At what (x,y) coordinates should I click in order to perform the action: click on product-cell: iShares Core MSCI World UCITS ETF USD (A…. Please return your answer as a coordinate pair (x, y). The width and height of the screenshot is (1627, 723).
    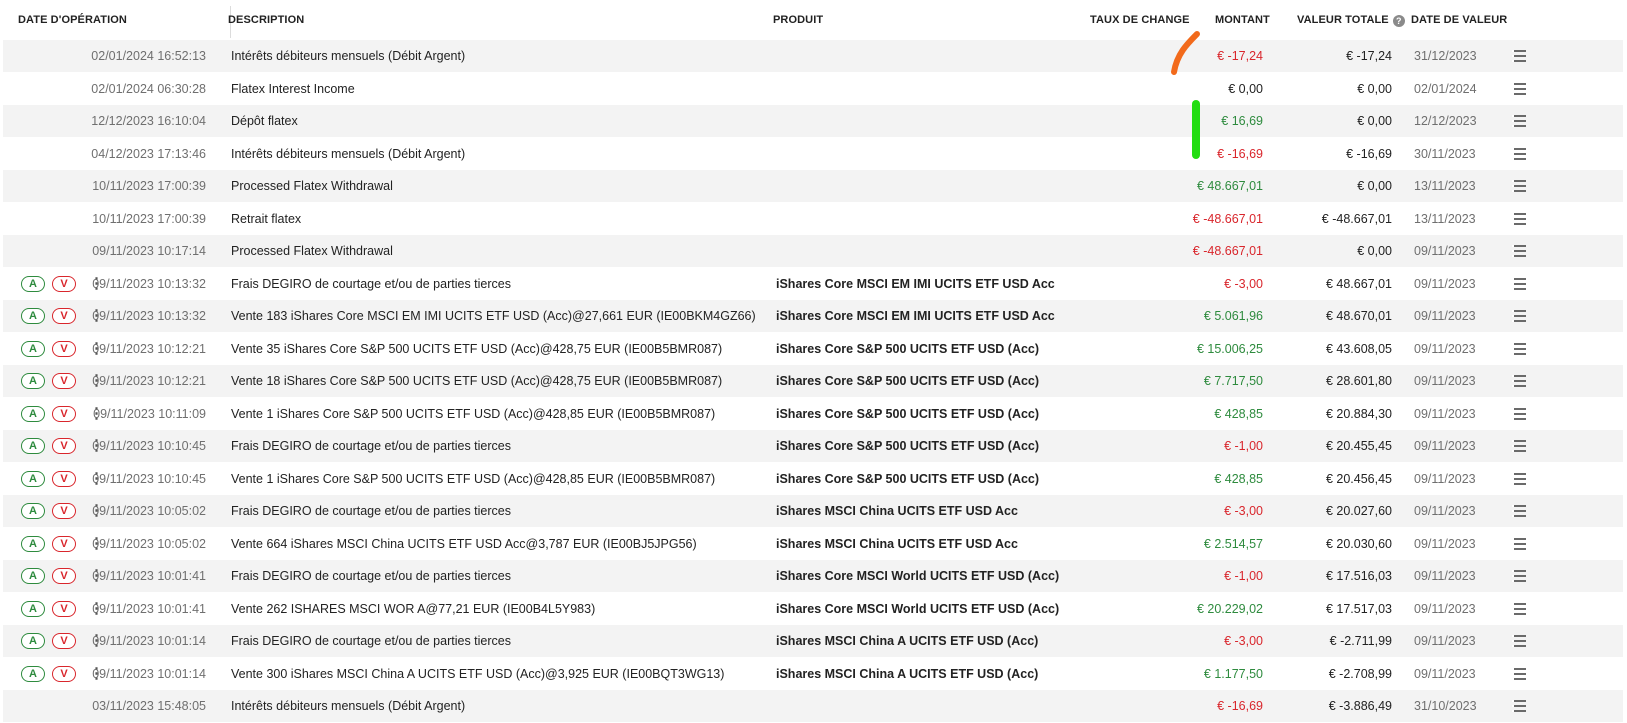
    Looking at the image, I should click on (918, 608).